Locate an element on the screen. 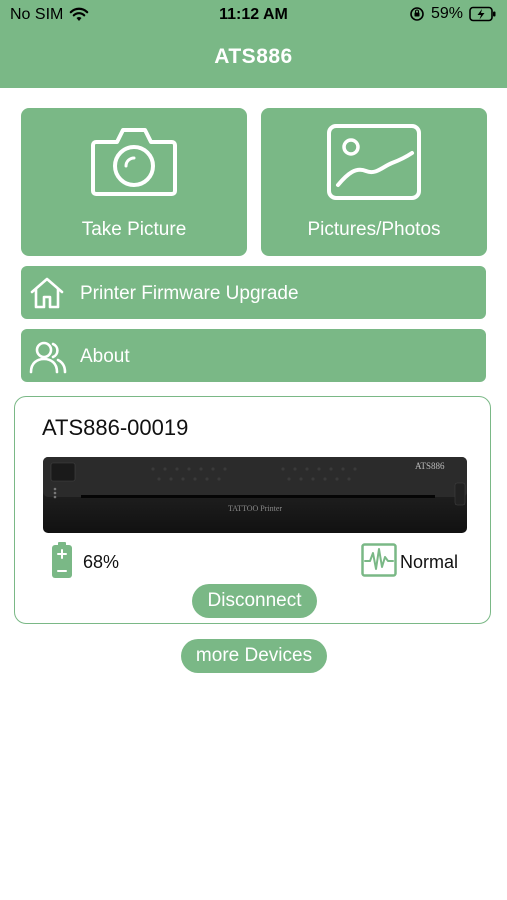 The image size is (507, 900). take-picture-label: Take Picture is located at coordinates (134, 229).